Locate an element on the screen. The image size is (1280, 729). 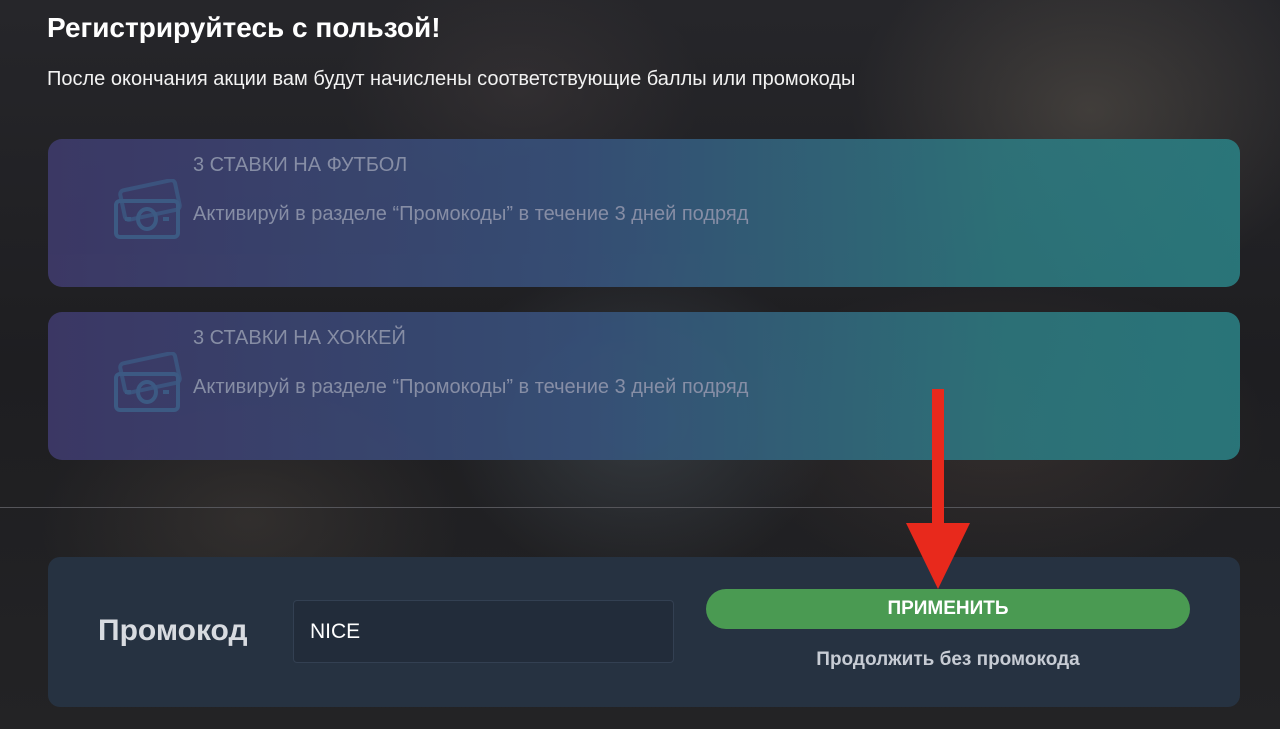
offer-title: 3 СТАВКИ НА ФУТБОЛ is located at coordinates (300, 165).